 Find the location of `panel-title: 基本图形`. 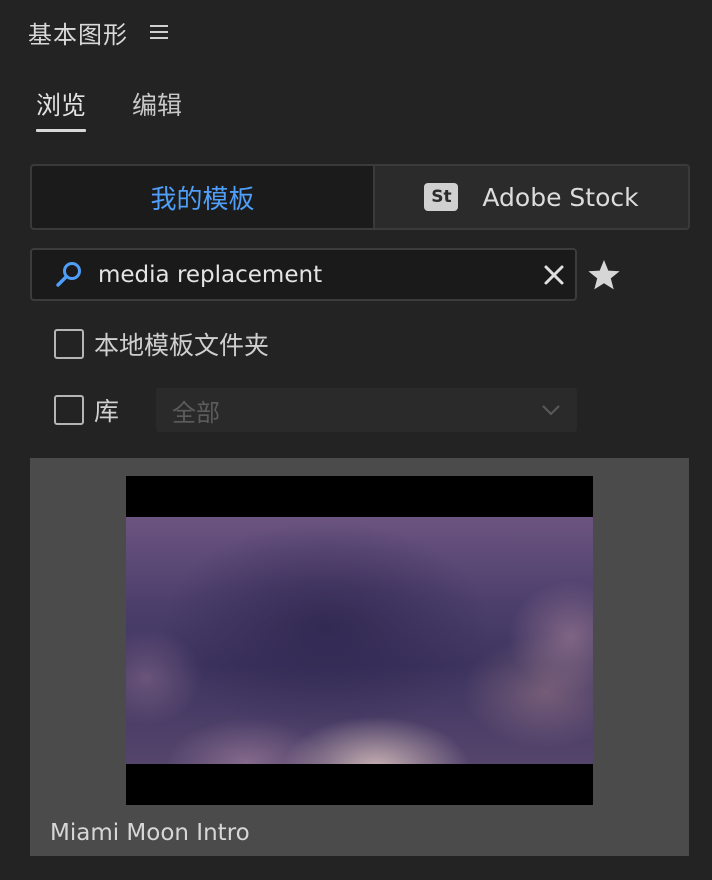

panel-title: 基本图形 is located at coordinates (78, 34).